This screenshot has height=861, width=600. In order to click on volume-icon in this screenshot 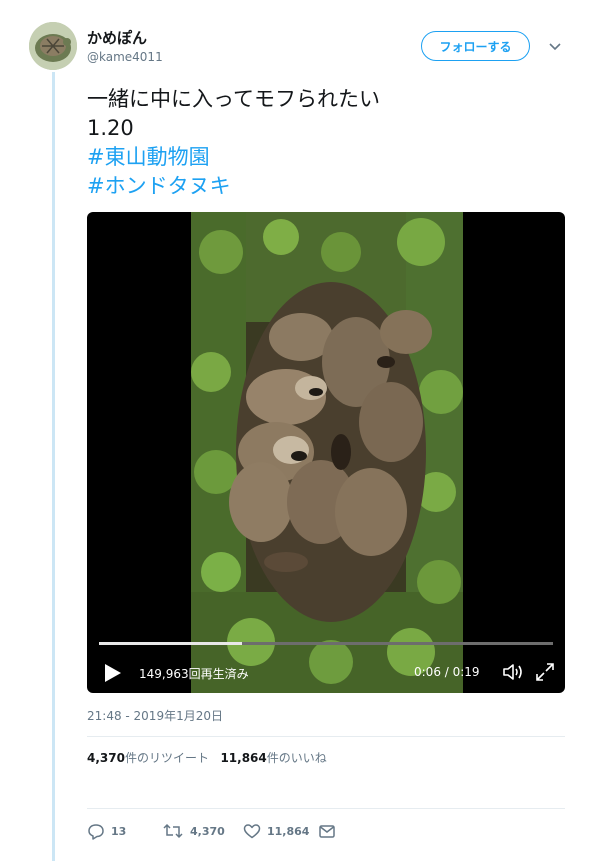, I will do `click(513, 672)`.